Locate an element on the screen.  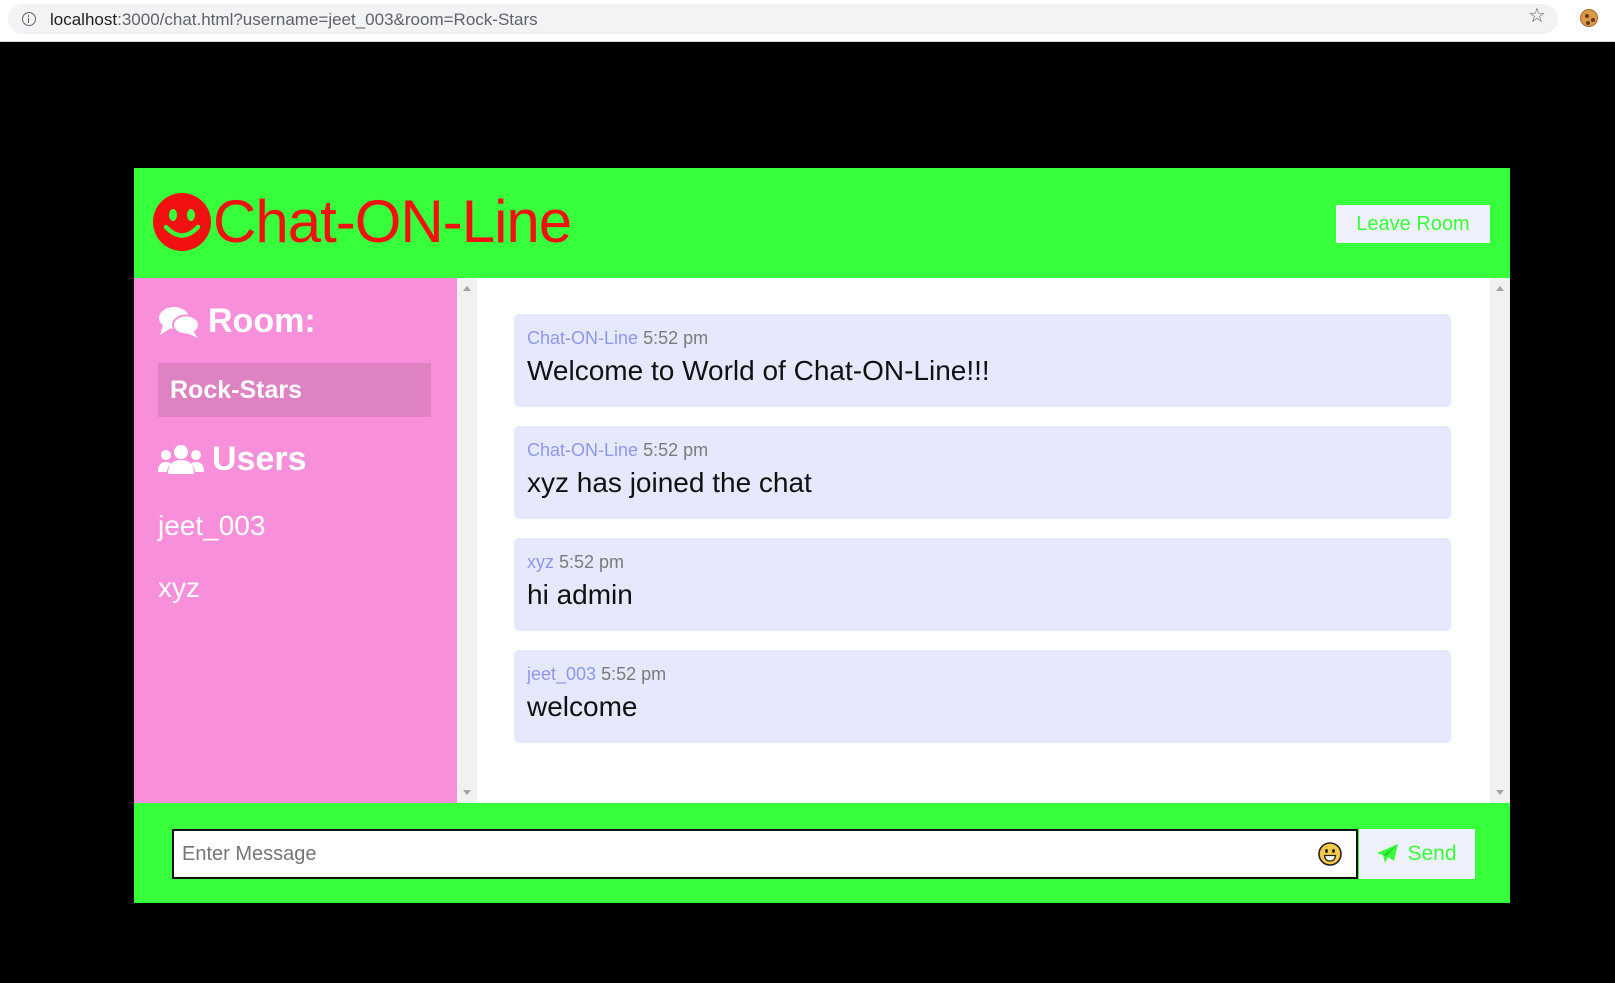
leave-room-button: Leave Room is located at coordinates (1413, 224).